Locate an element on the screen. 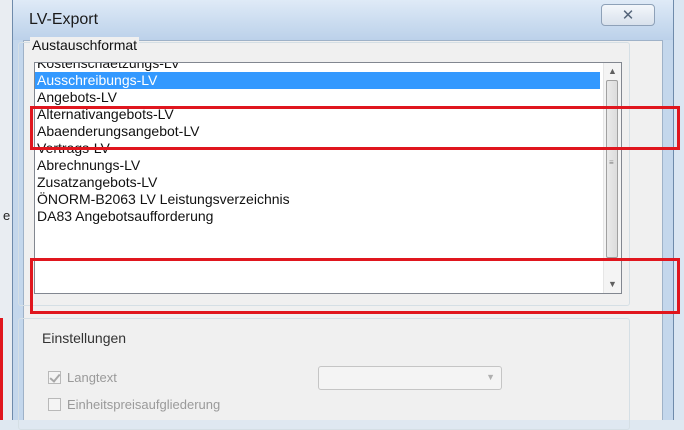 The width and height of the screenshot is (684, 430). einstellungen-label: Einstellungen is located at coordinates (84, 338).